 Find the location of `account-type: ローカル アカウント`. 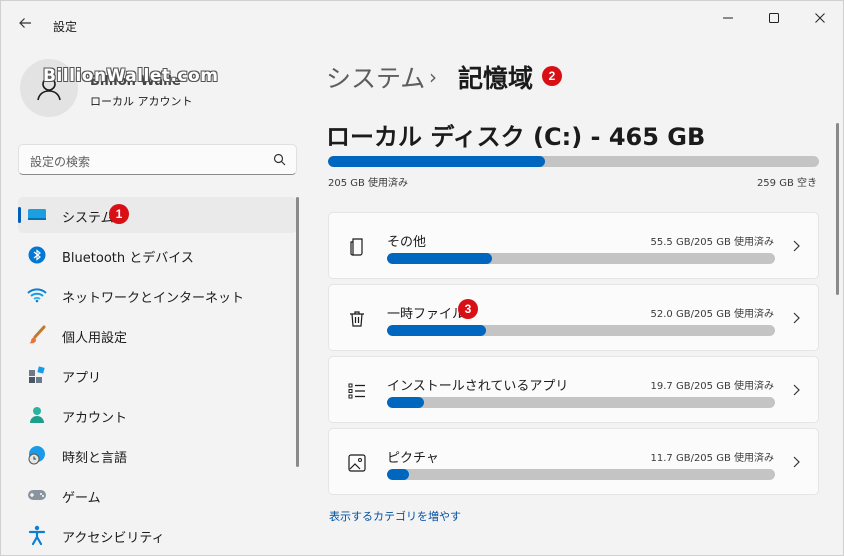

account-type: ローカル アカウント is located at coordinates (141, 101).